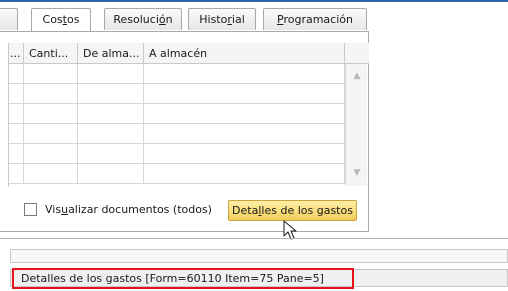 The width and height of the screenshot is (508, 291). I want to click on progress-bar-empty, so click(259, 256).